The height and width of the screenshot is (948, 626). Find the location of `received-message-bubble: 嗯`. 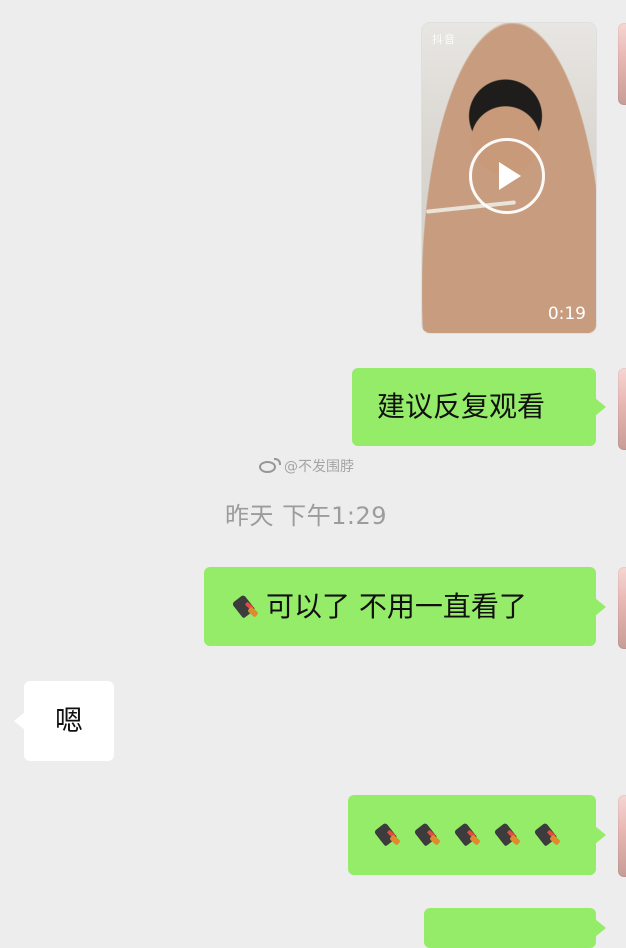

received-message-bubble: 嗯 is located at coordinates (69, 721).